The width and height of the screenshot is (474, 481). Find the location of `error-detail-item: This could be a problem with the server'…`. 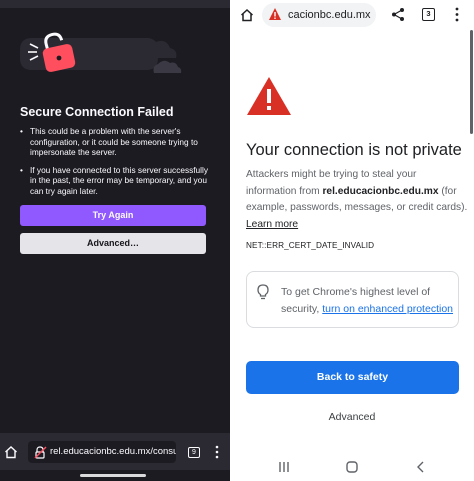

error-detail-item: This could be a problem with the server'… is located at coordinates (115, 142).